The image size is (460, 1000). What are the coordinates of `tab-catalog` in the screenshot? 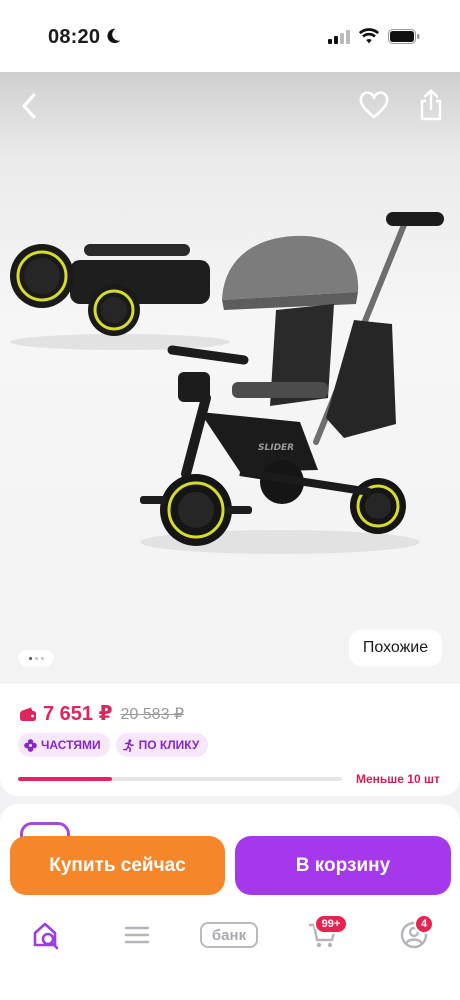 It's located at (137, 935).